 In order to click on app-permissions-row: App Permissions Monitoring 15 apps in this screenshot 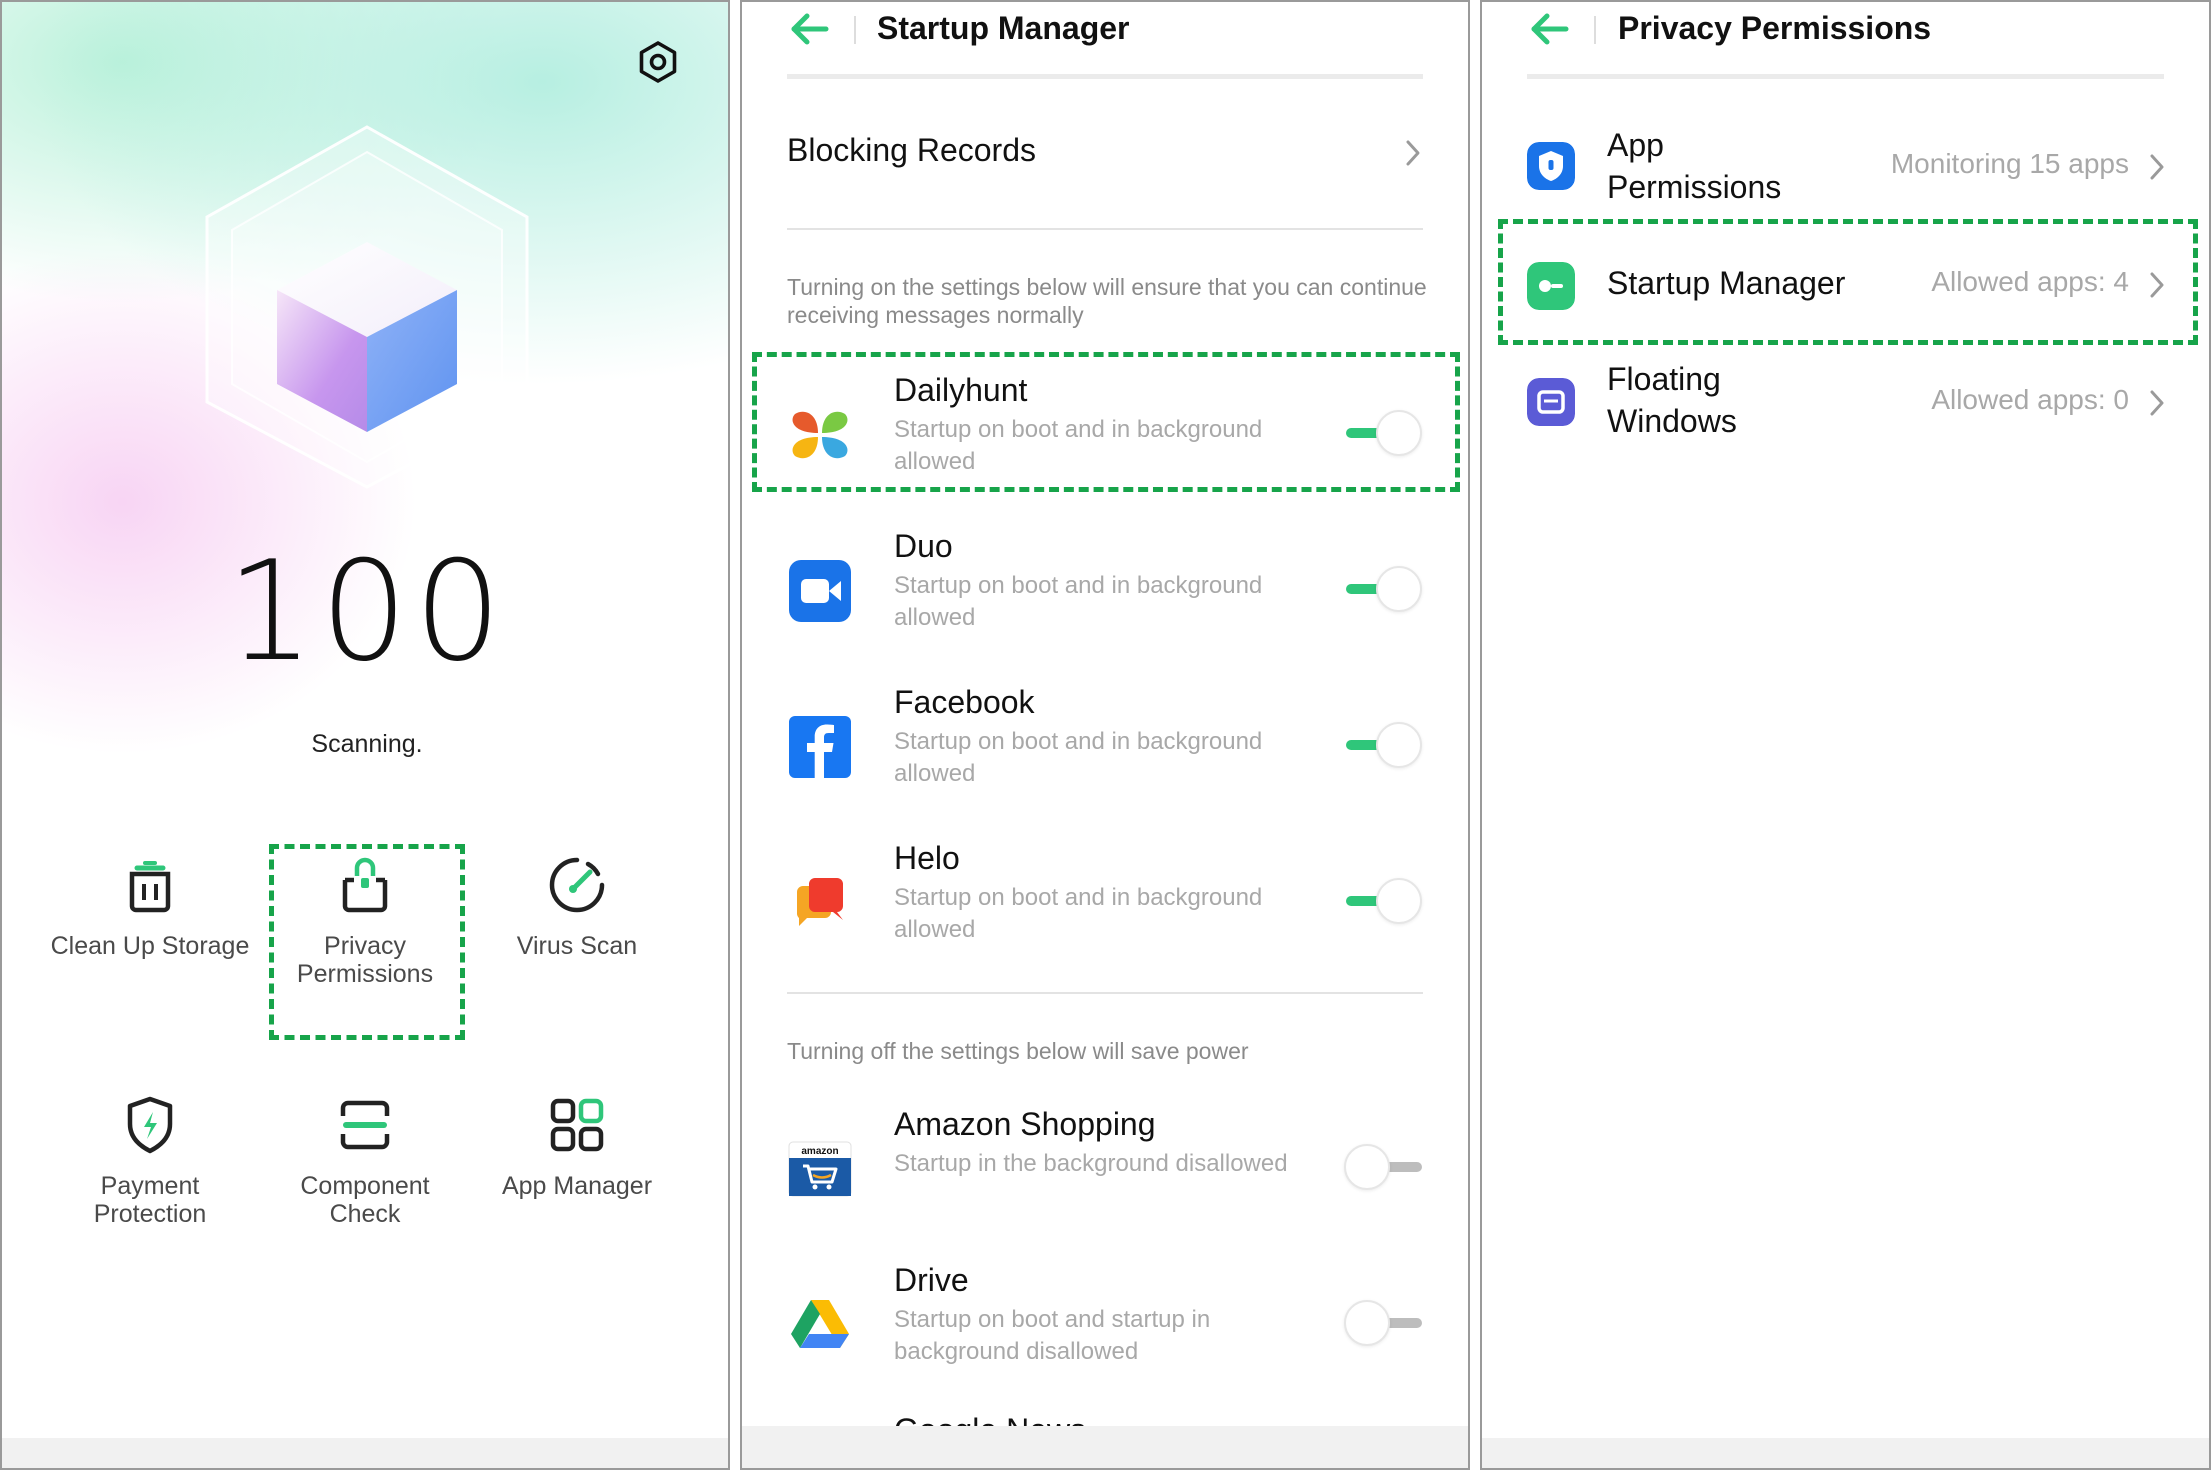, I will do `click(1845, 166)`.